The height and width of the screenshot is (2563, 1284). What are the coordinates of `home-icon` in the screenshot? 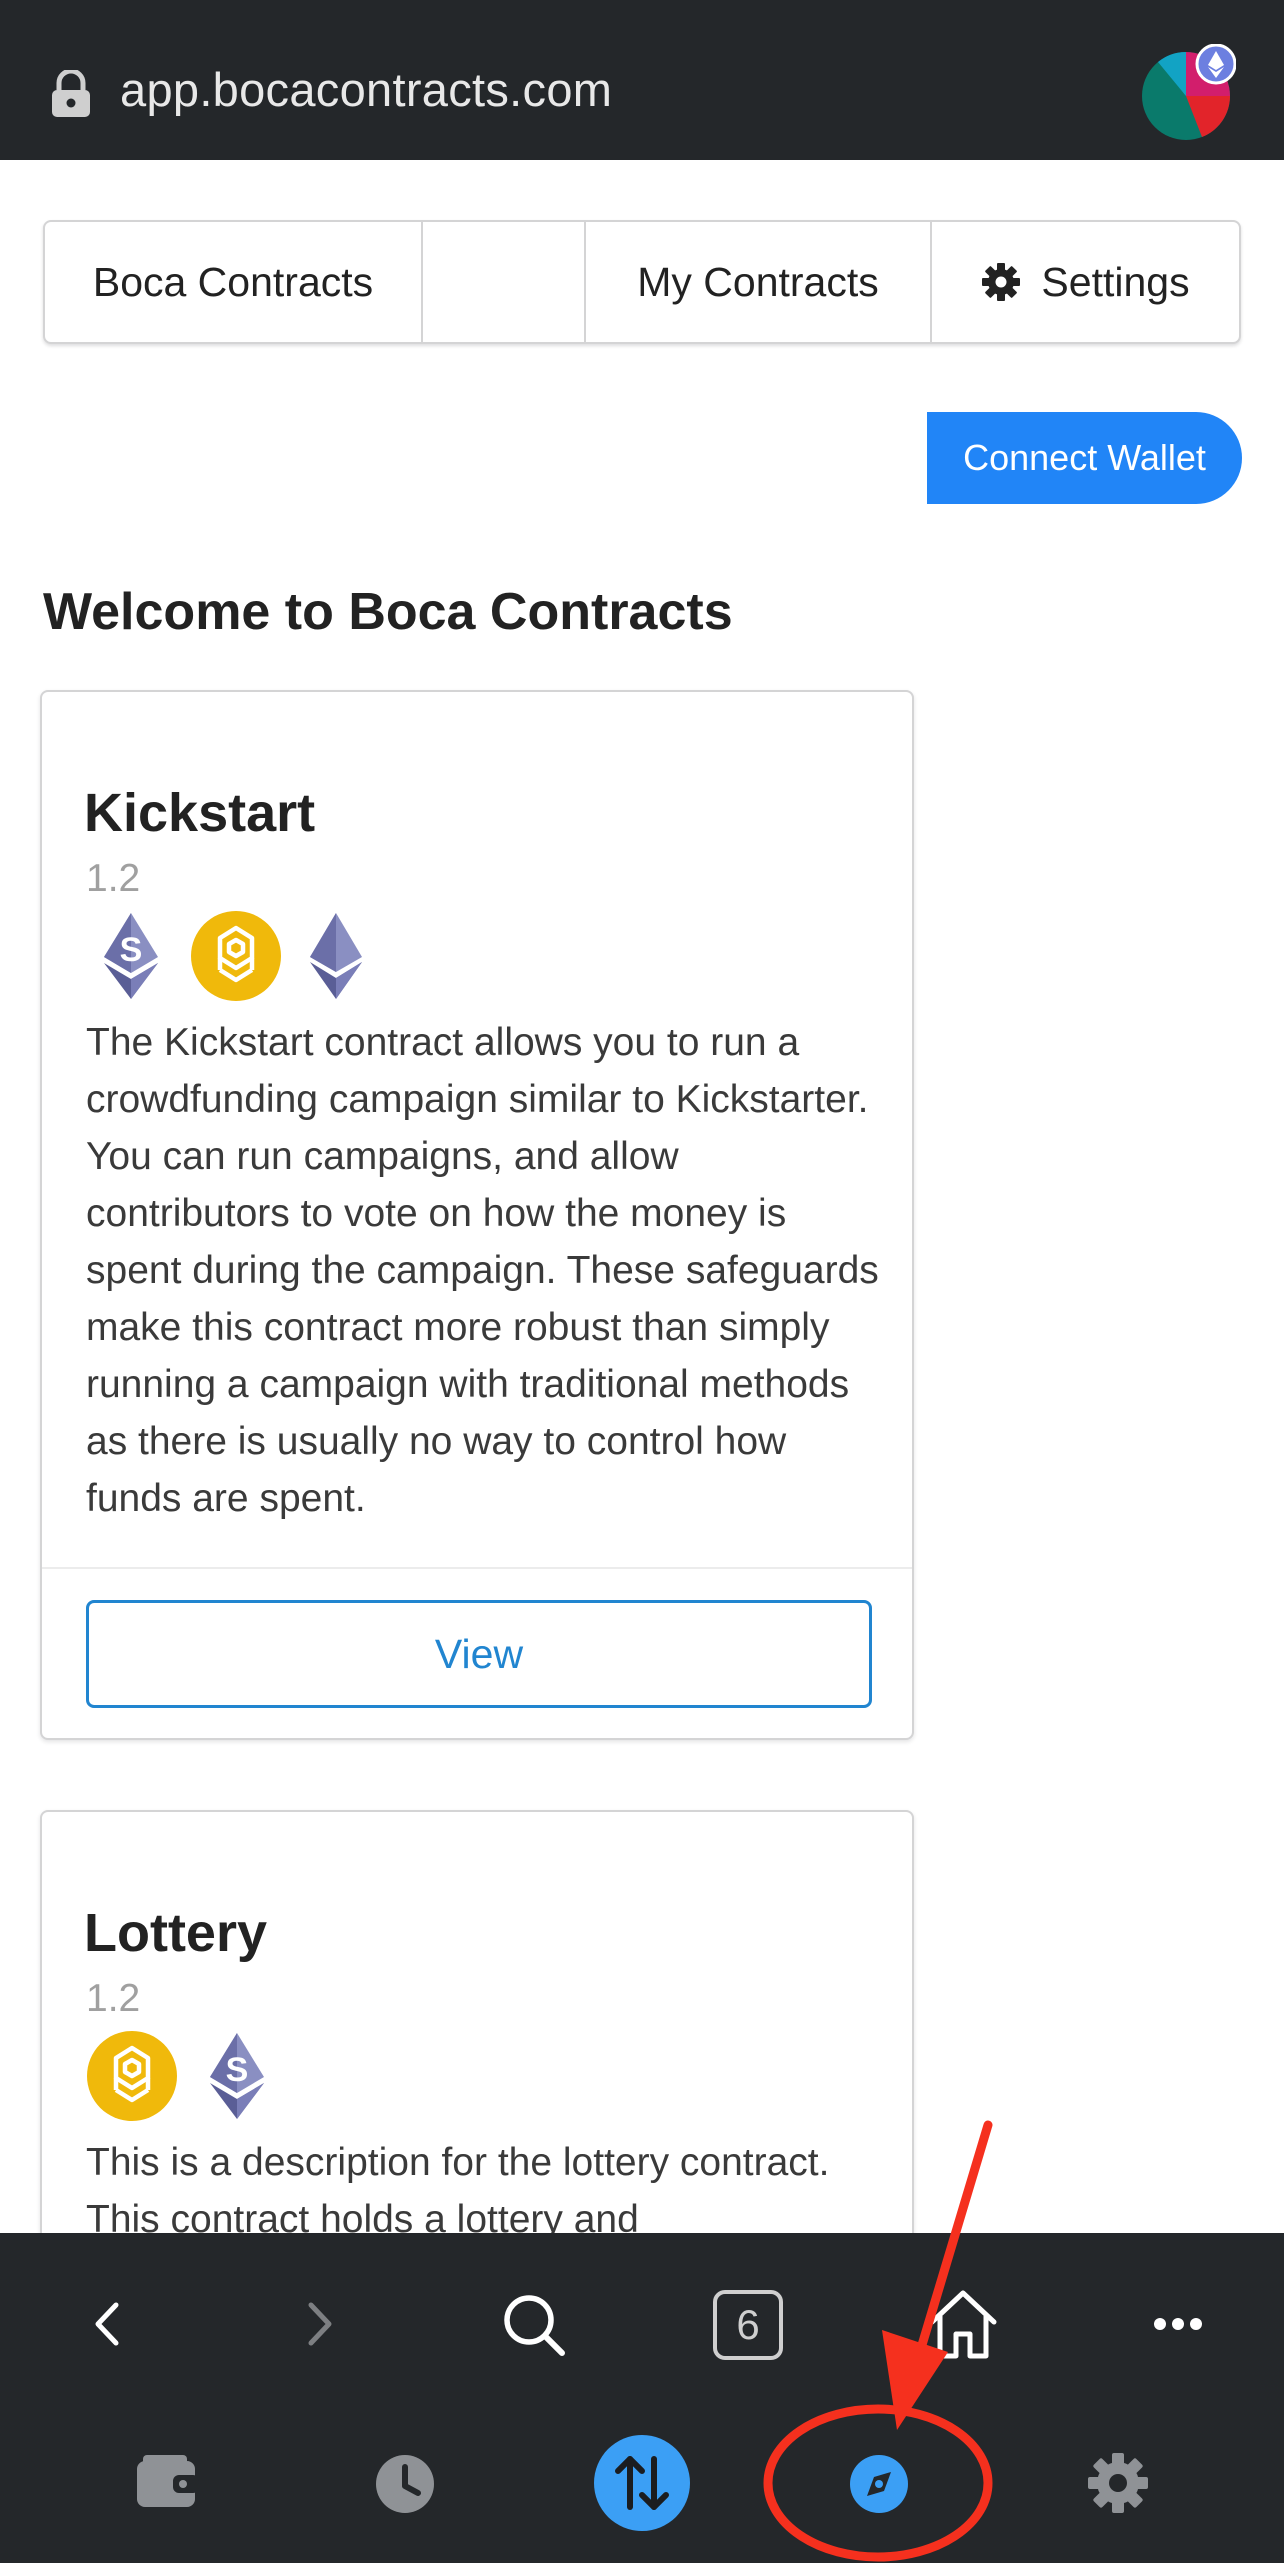 It's located at (963, 2324).